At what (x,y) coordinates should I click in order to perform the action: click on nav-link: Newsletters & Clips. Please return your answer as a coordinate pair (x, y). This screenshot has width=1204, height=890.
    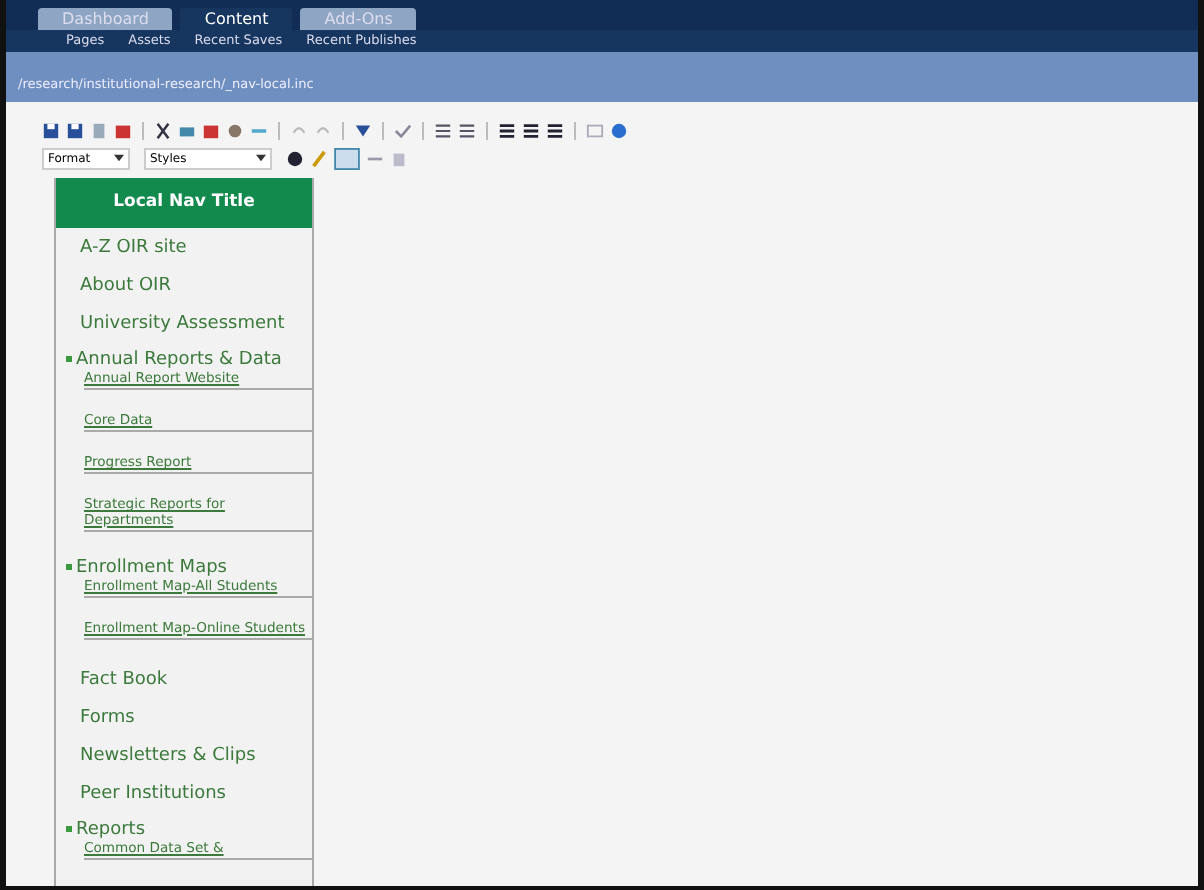
    Looking at the image, I should click on (184, 755).